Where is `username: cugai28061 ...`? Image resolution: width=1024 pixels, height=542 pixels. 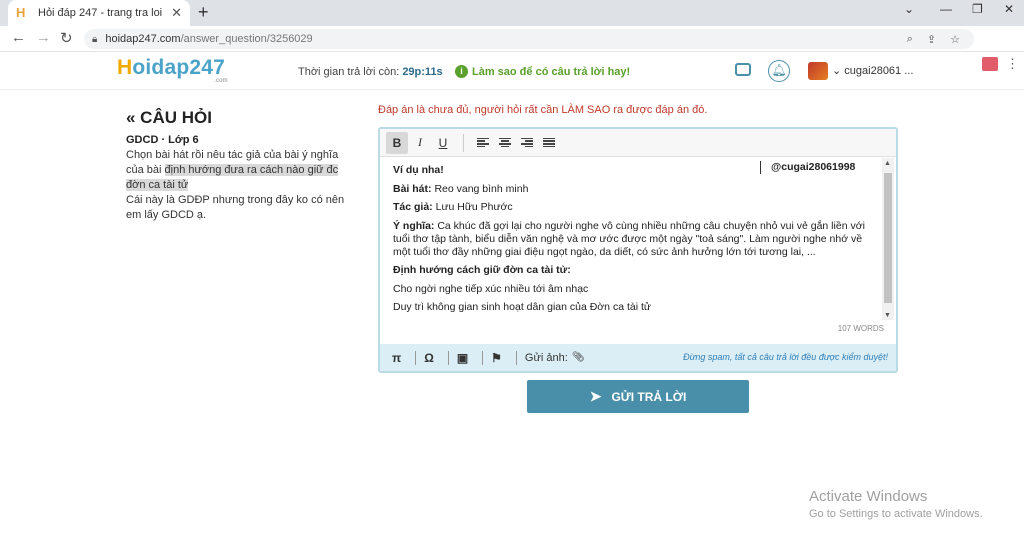
username: cugai28061 ... is located at coordinates (879, 71).